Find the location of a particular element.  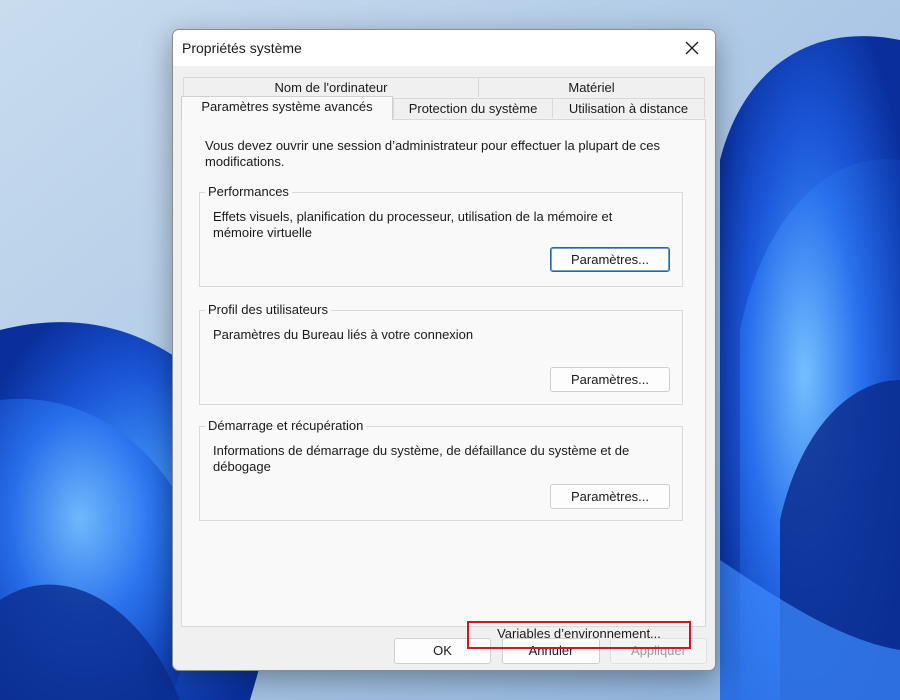

startup-recovery-legend: Démarrage et récupération is located at coordinates (286, 426).